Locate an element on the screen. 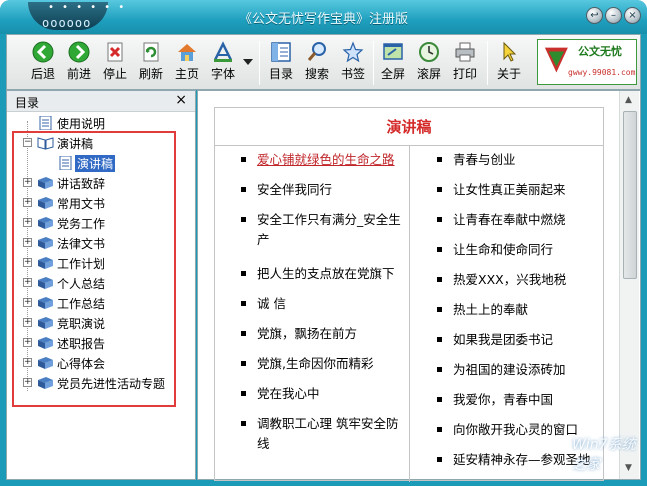 The image size is (647, 486). fullscreen-button: 全屏 is located at coordinates (393, 62).